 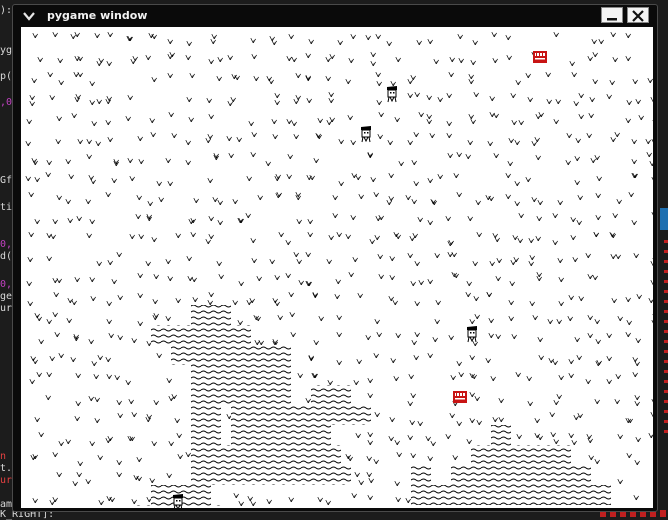 What do you see at coordinates (638, 15) in the screenshot?
I see `close-button` at bounding box center [638, 15].